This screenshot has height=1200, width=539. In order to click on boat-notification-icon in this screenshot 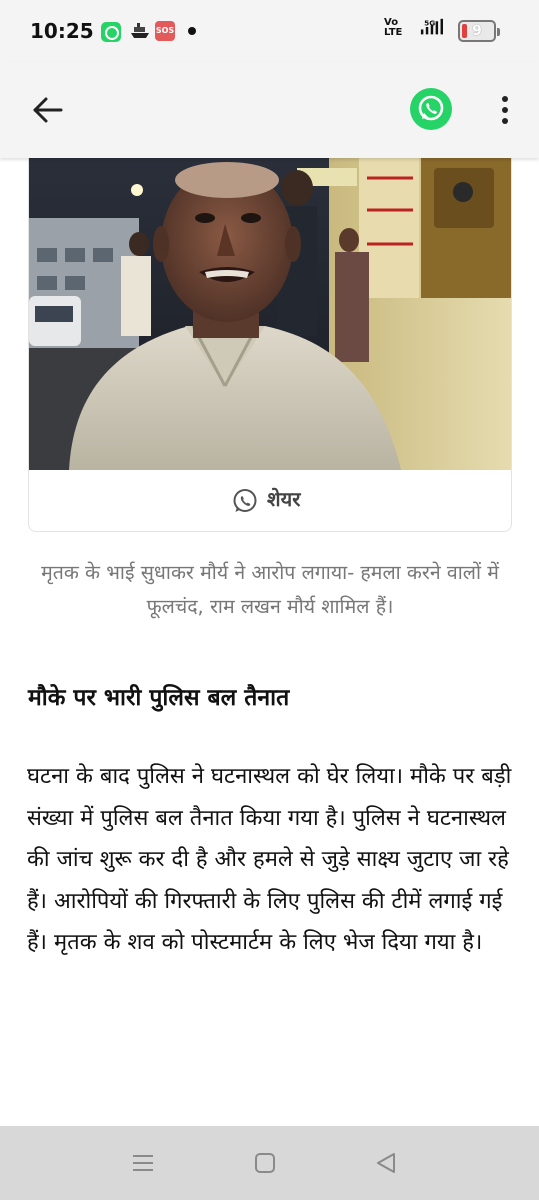, I will do `click(140, 30)`.